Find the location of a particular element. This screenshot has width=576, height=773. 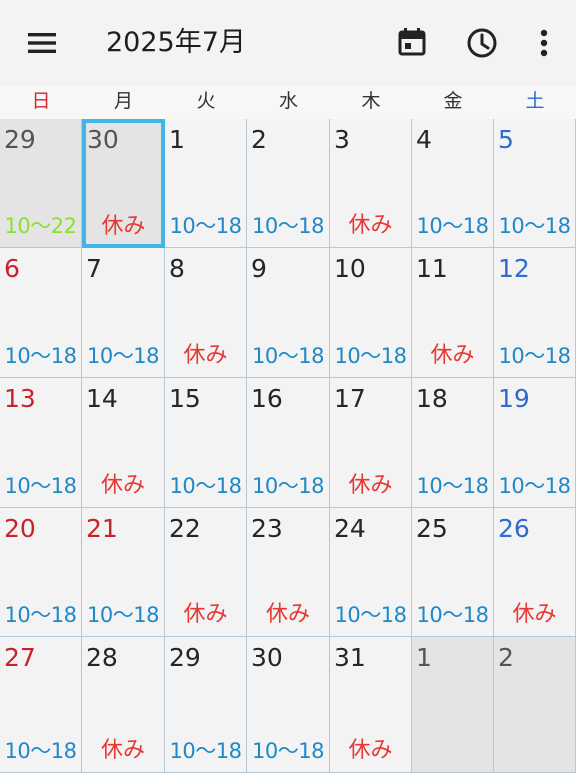

day-cell: 2 10〜18 is located at coordinates (288, 183).